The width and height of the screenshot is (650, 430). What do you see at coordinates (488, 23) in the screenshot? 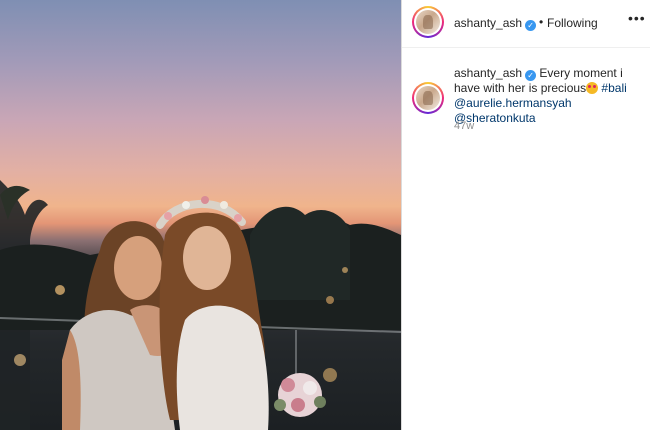
I see `author-username: ashanty_ash` at bounding box center [488, 23].